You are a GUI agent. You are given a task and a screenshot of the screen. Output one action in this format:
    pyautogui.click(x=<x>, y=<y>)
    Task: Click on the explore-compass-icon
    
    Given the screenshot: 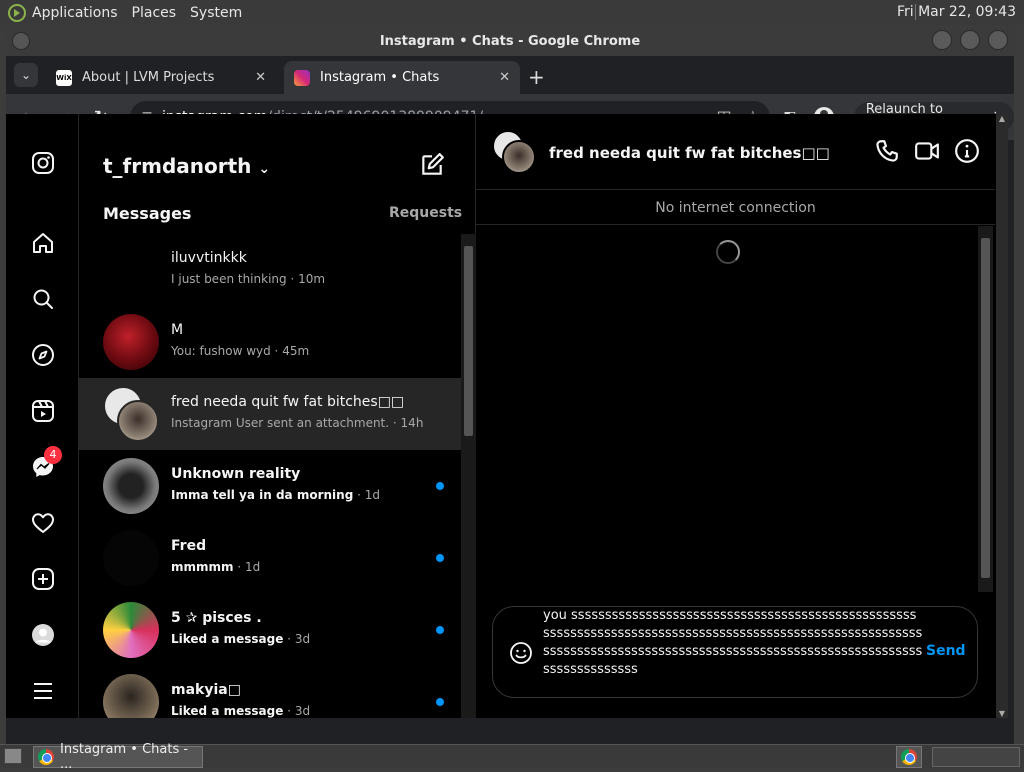 What is the action you would take?
    pyautogui.click(x=43, y=355)
    